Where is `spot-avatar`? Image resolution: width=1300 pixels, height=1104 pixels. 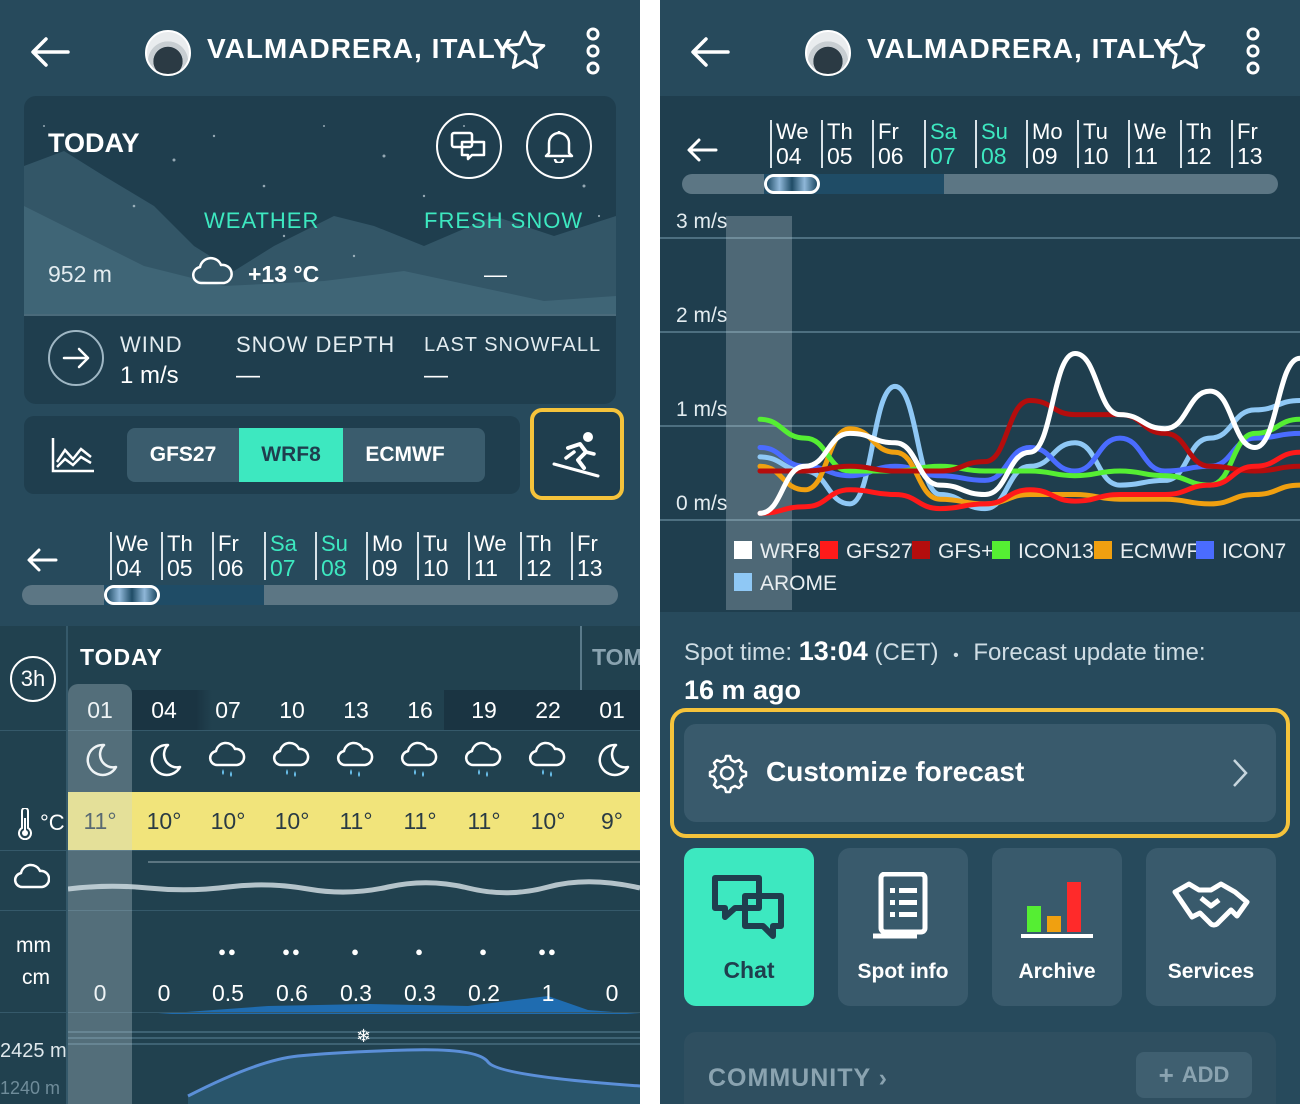
spot-avatar is located at coordinates (168, 53).